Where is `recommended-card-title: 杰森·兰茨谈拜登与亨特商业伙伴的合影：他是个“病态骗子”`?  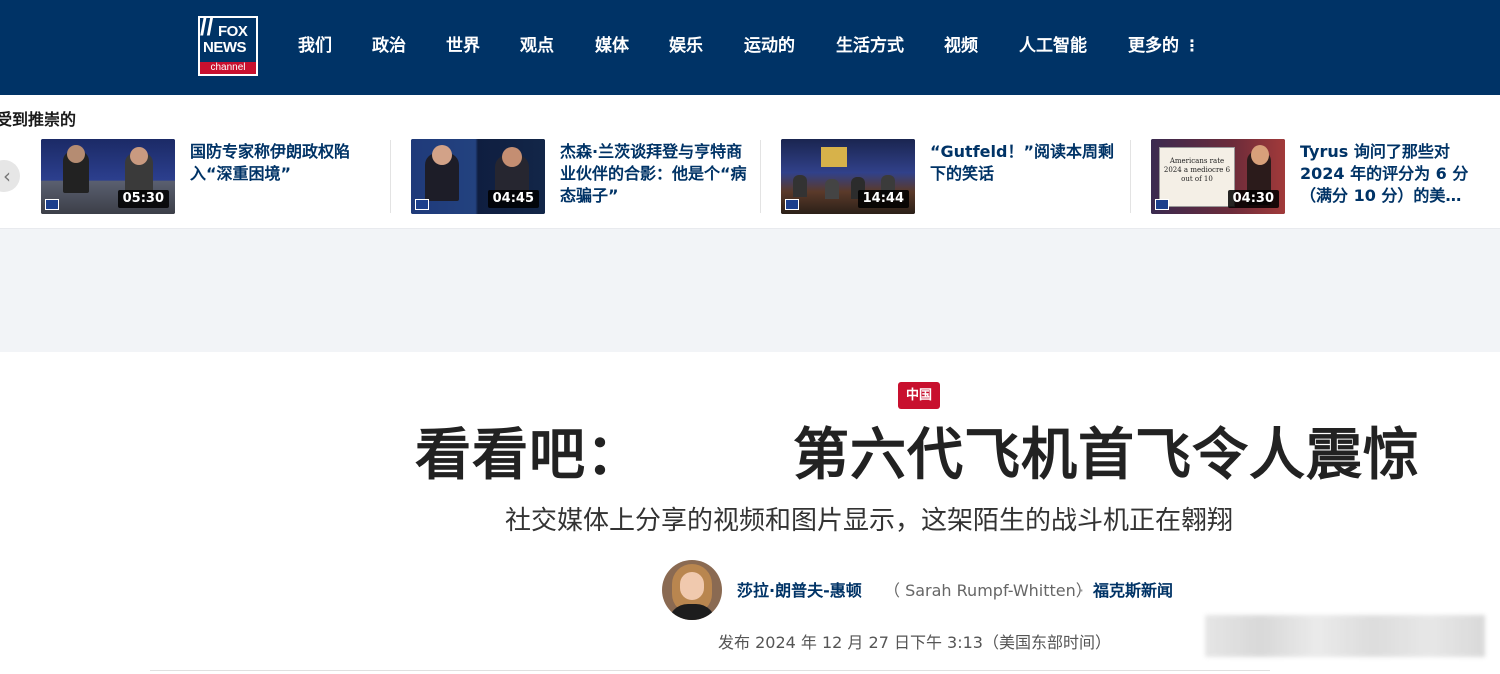
recommended-card-title: 杰森·兰茨谈拜登与亨特商业伙伴的合影：他是个“病态骗子” is located at coordinates (656, 174).